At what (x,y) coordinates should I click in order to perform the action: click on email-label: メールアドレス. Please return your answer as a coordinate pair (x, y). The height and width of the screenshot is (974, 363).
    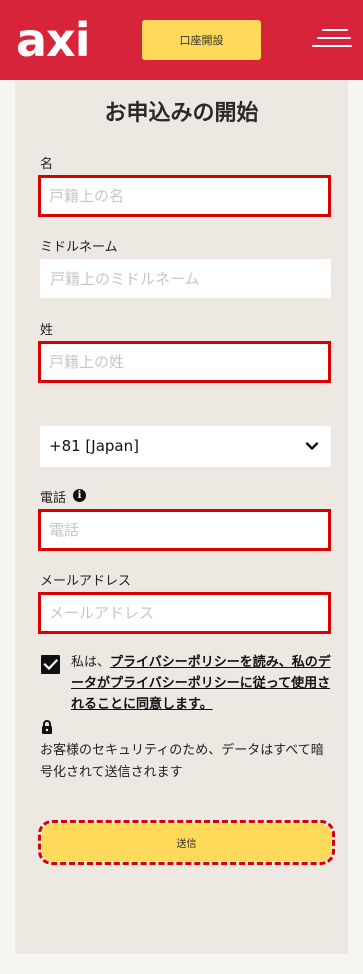
    Looking at the image, I should click on (86, 581).